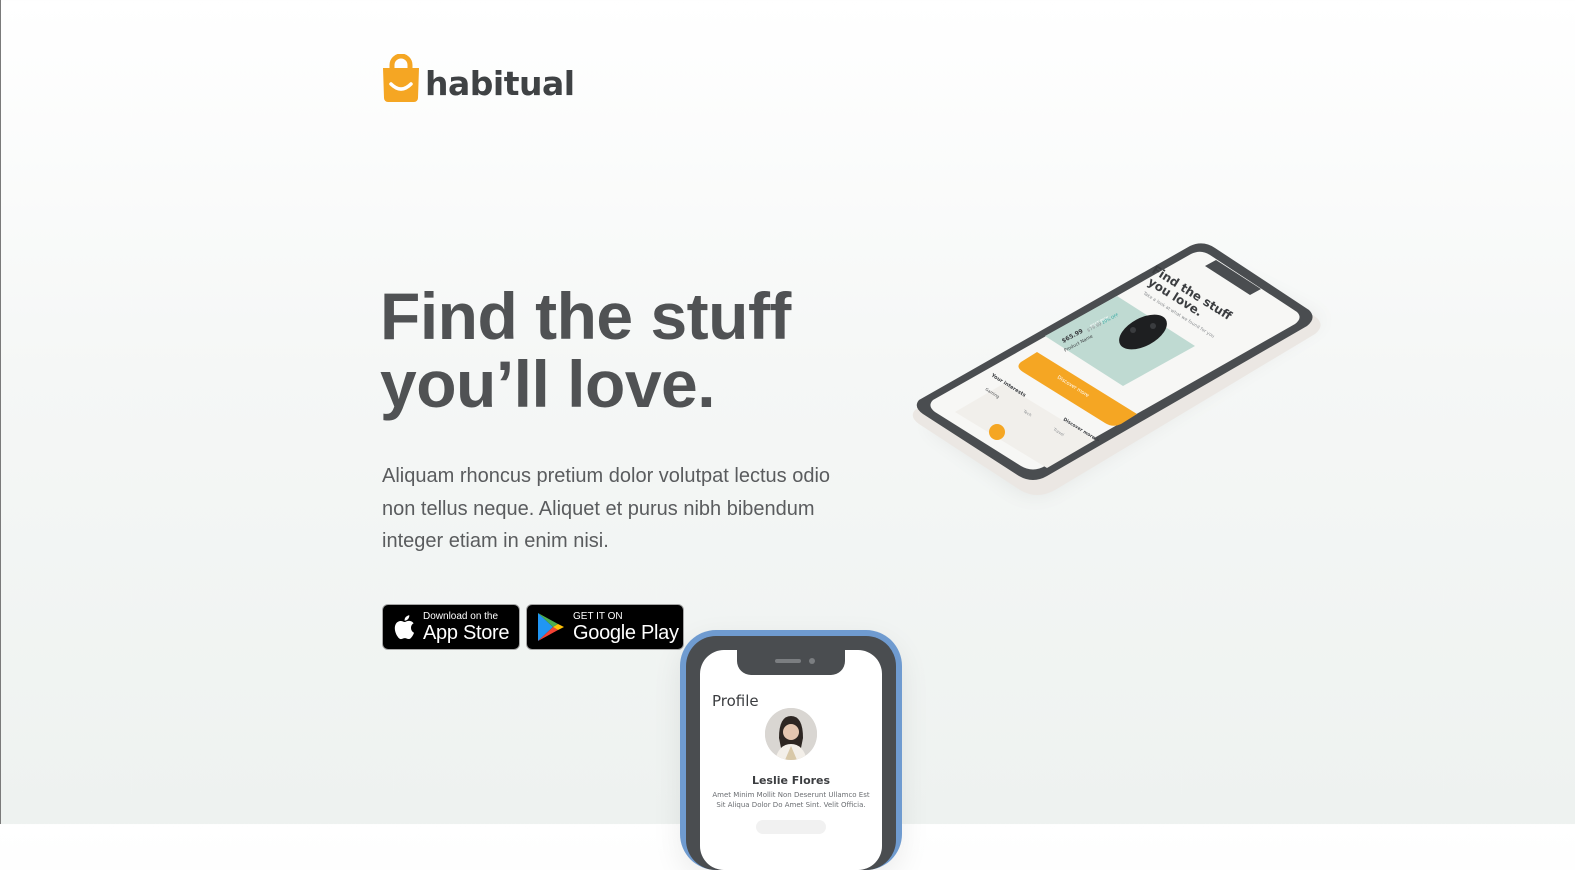 This screenshot has height=870, width=1575. I want to click on hero-title: Find the stuff you’ll love., so click(640, 350).